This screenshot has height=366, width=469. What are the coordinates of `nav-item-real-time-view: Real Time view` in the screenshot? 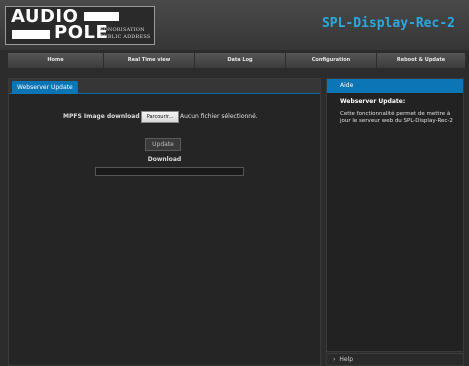 It's located at (149, 60).